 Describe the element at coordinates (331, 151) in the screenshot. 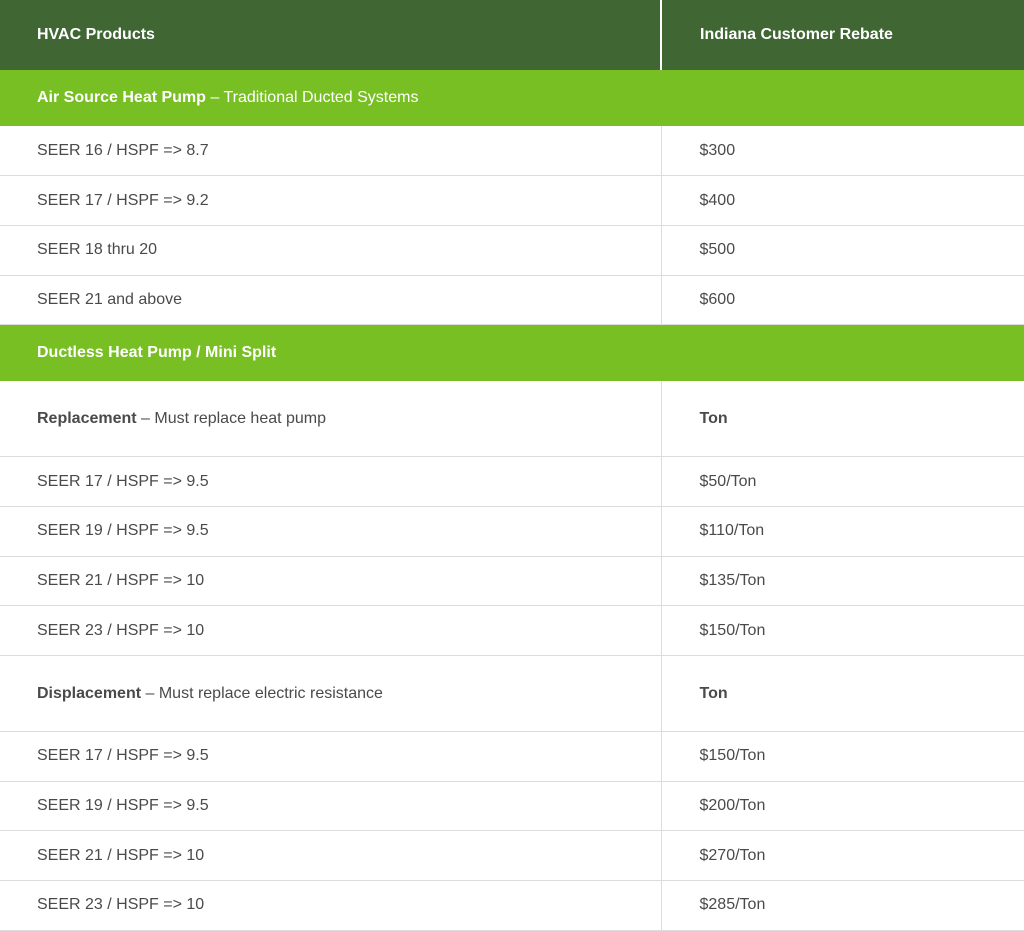

I see `product-cell: SEER 16 / HSPF => 8.7` at that location.